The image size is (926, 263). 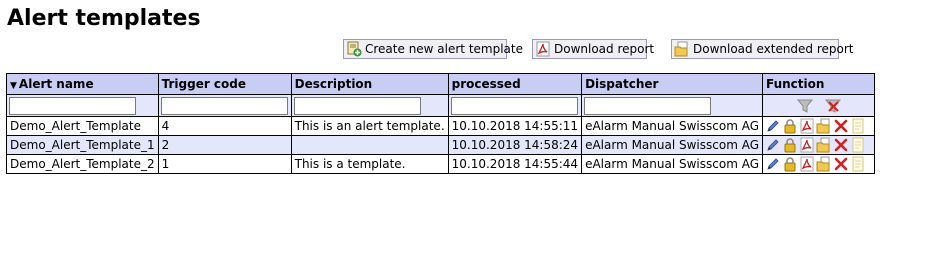 I want to click on dispatcher-filter-input, so click(x=648, y=105).